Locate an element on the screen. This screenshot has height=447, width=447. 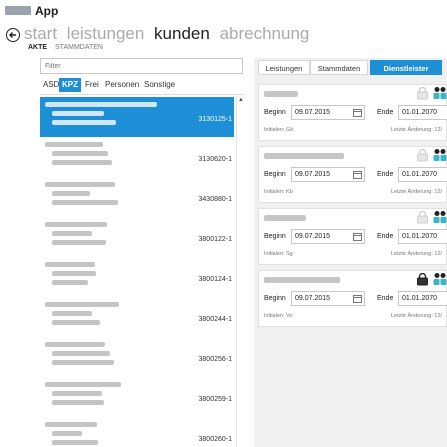
nav-kunden: kunden is located at coordinates (182, 33).